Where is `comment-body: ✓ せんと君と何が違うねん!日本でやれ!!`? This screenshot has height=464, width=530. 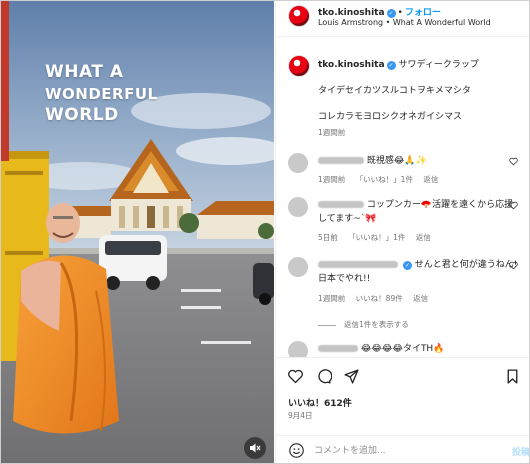
comment-body: ✓ せんと君と何が違うねん!日本でやれ!! is located at coordinates (418, 272).